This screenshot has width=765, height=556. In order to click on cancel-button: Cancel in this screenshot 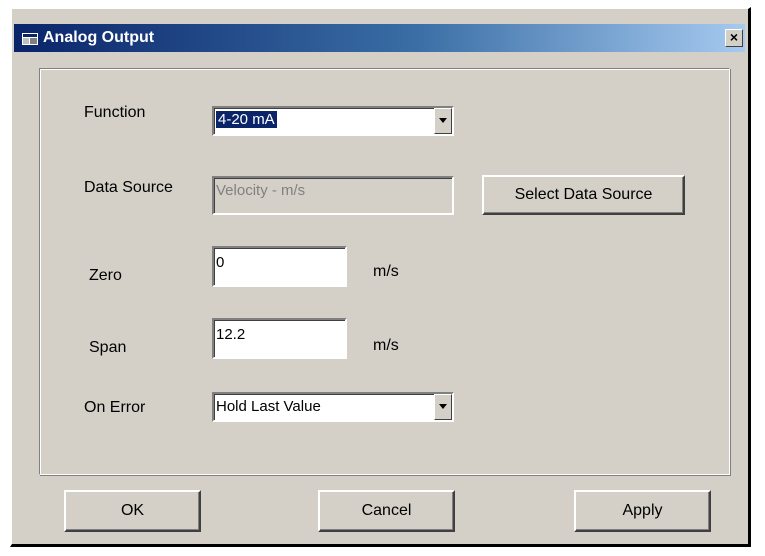, I will do `click(386, 511)`.